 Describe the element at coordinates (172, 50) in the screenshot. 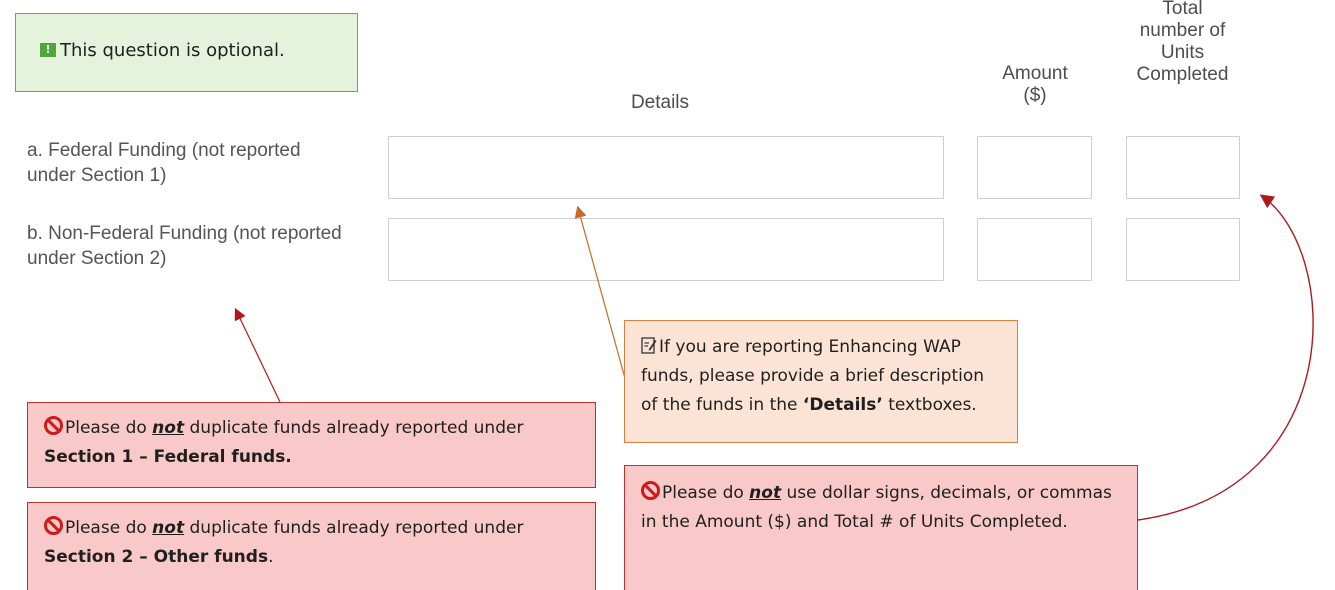

I see `optional-notice-text: This question is optional.` at that location.